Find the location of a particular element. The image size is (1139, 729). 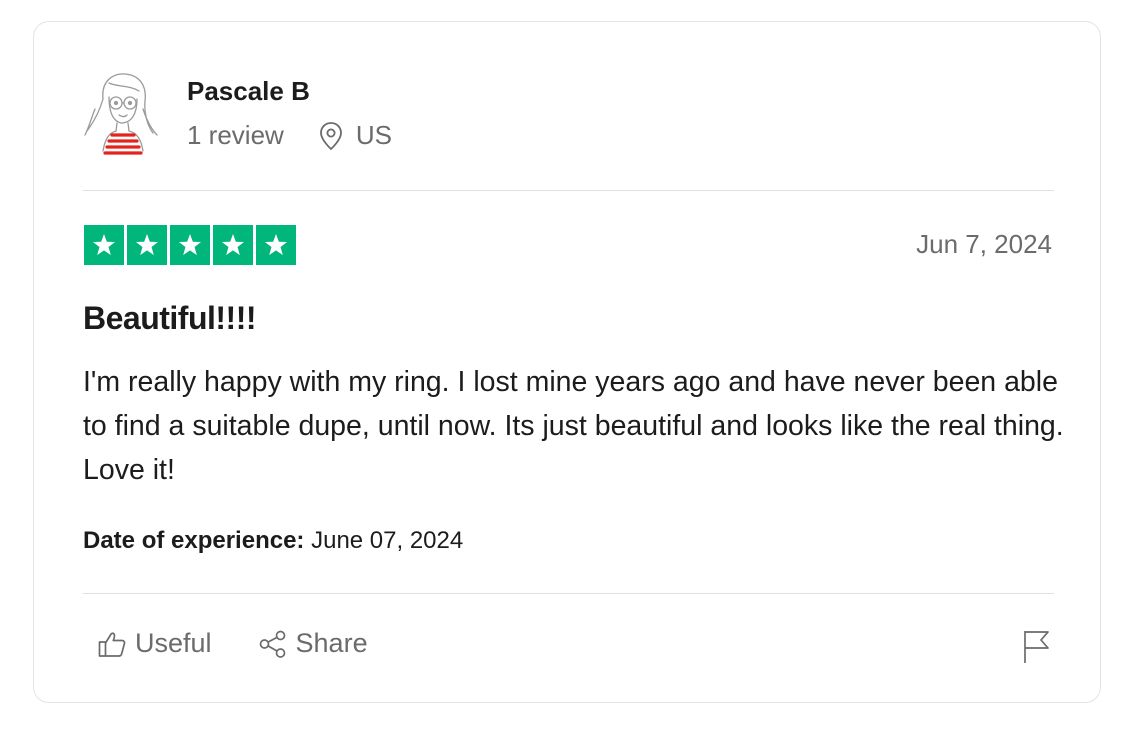

reviewer-meta: 1 review US is located at coordinates (289, 135).